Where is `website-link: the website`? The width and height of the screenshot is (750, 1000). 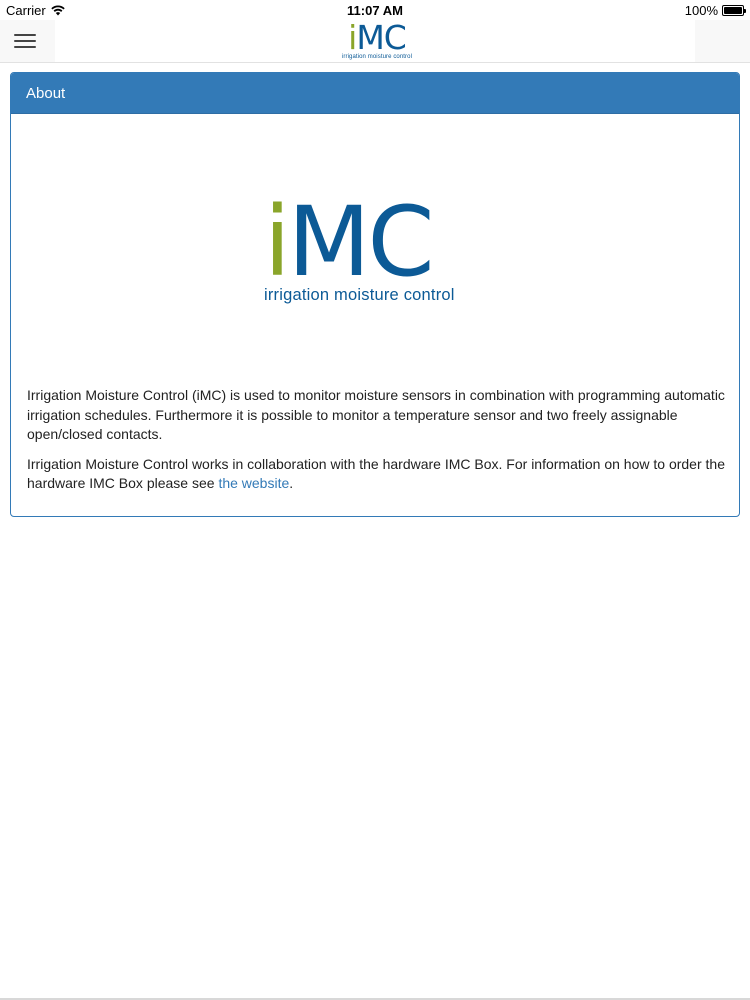 website-link: the website is located at coordinates (253, 483).